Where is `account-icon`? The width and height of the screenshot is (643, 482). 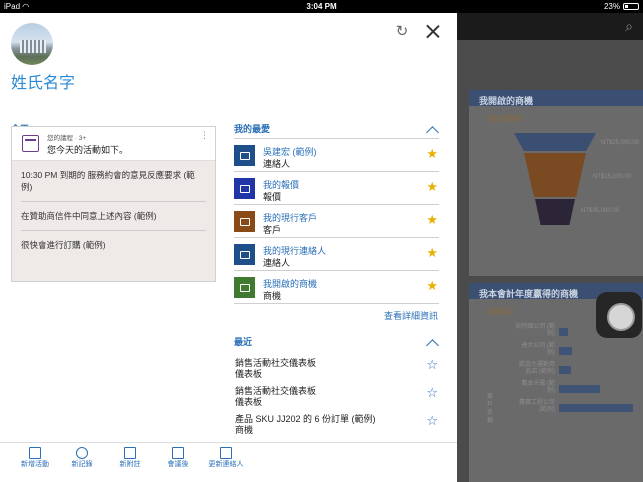
account-icon is located at coordinates (244, 221).